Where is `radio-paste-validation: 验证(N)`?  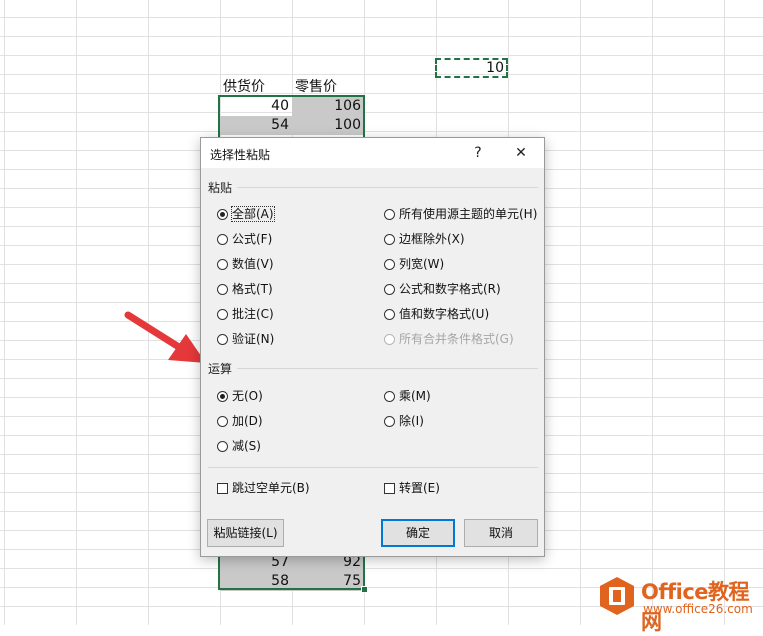
radio-paste-validation: 验证(N) is located at coordinates (245, 339).